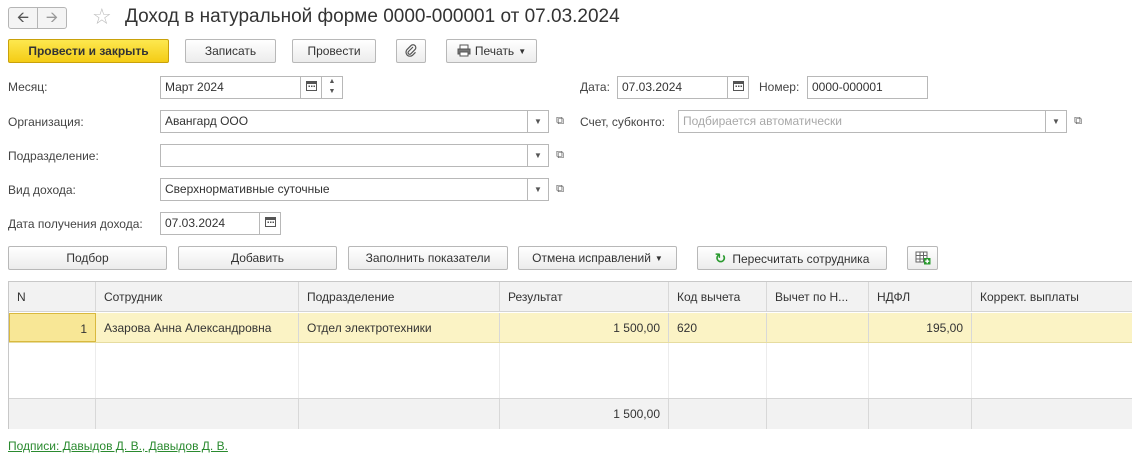 The width and height of the screenshot is (1132, 466). I want to click on income-type-open-icon: ⧉, so click(560, 189).